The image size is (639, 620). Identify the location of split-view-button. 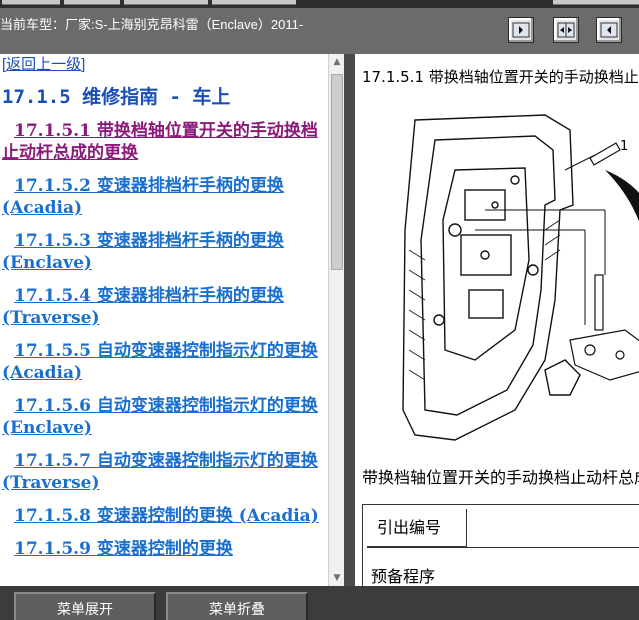
(566, 30).